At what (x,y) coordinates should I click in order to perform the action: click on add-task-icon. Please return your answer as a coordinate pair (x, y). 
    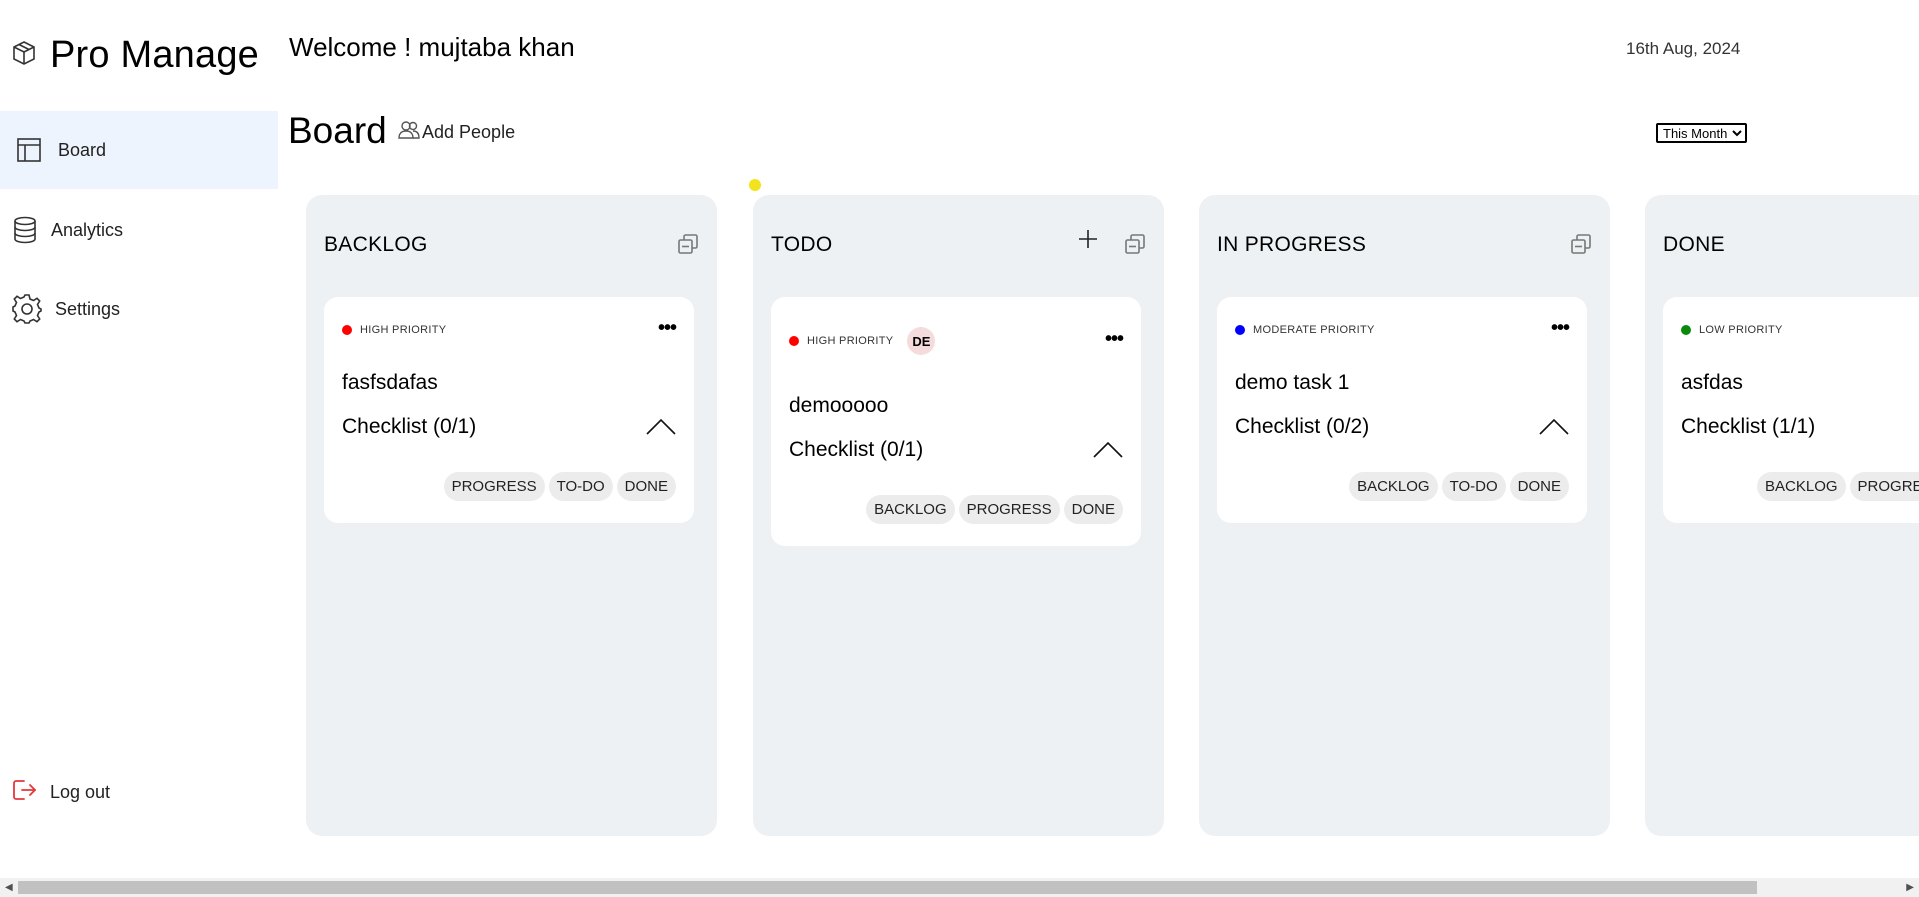
    Looking at the image, I should click on (1088, 240).